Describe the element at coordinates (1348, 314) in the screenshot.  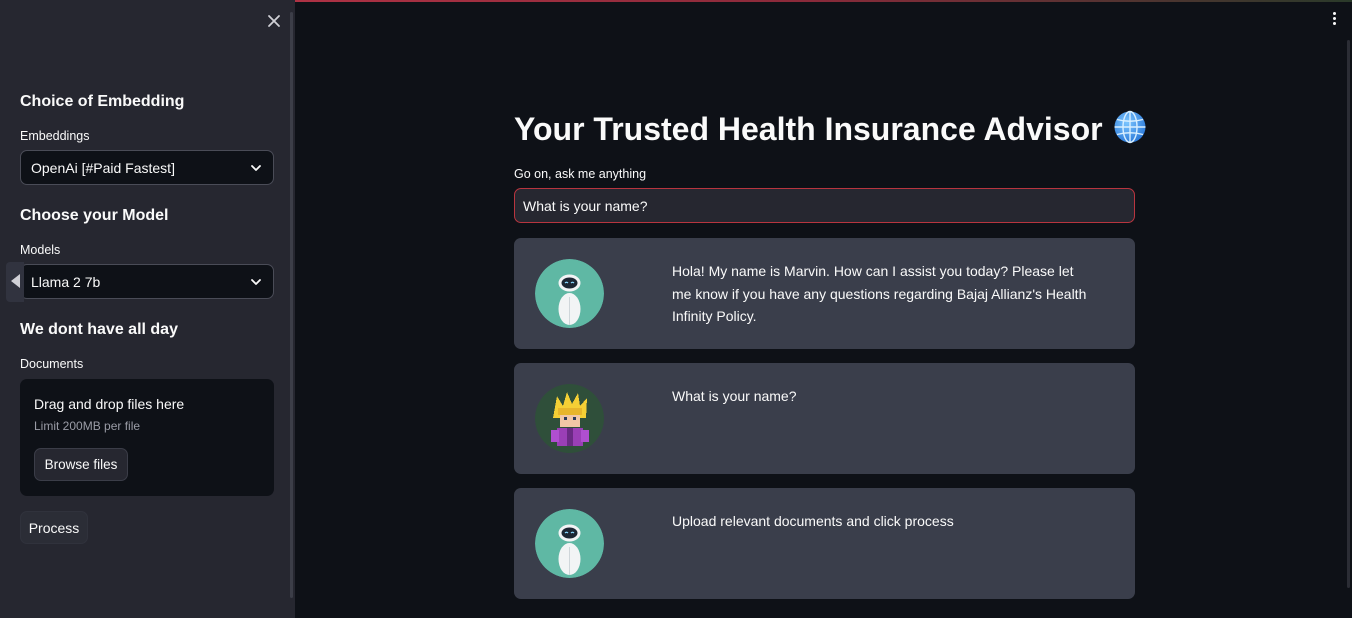
I see `main-scrollbar` at that location.